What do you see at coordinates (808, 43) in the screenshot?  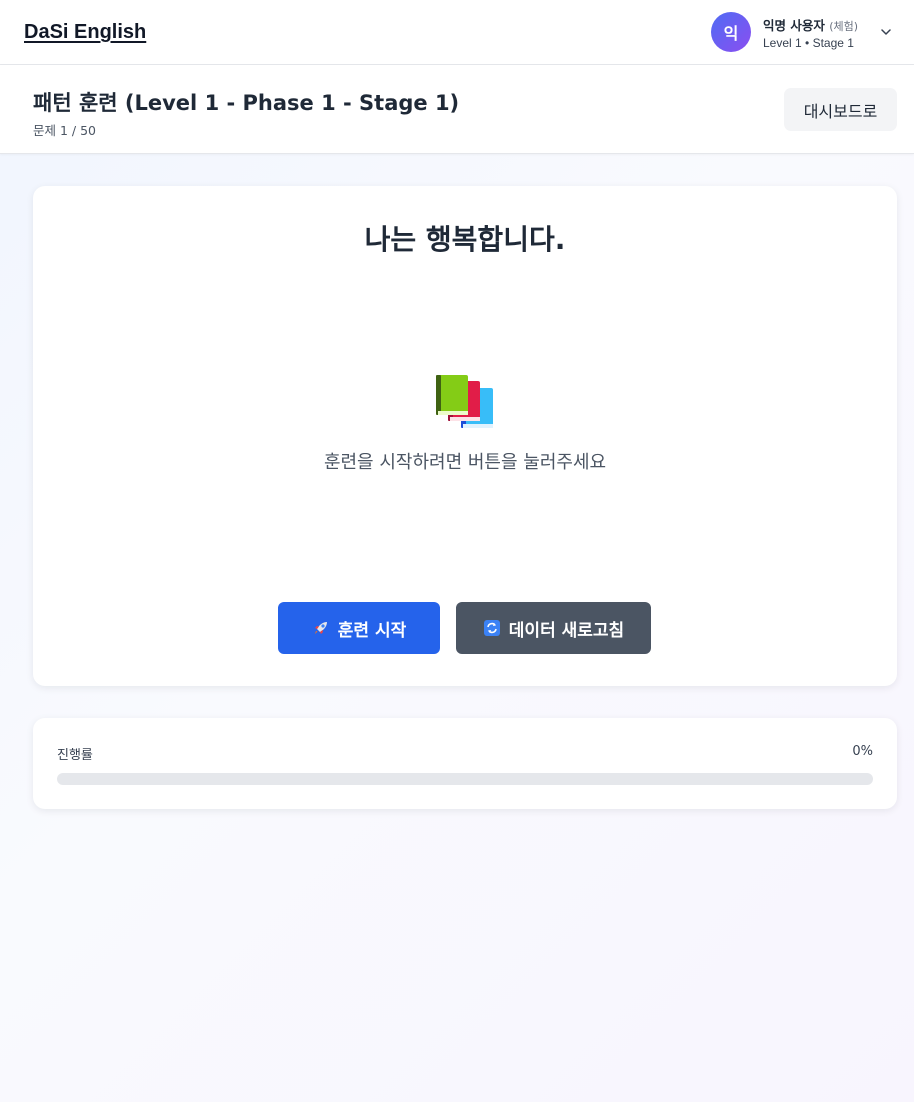 I see `user-level-text: Level 1 • Stage 1` at bounding box center [808, 43].